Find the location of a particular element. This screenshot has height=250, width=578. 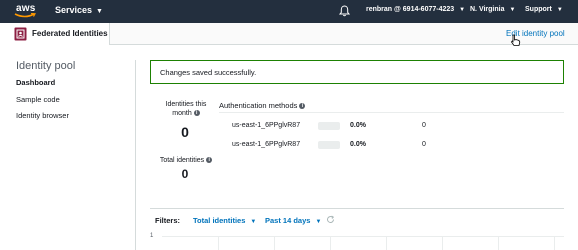

aws-smile-icon is located at coordinates (25, 15).